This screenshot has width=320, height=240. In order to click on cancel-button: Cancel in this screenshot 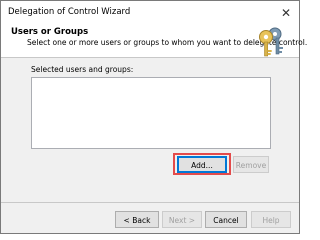, I will do `click(226, 219)`.